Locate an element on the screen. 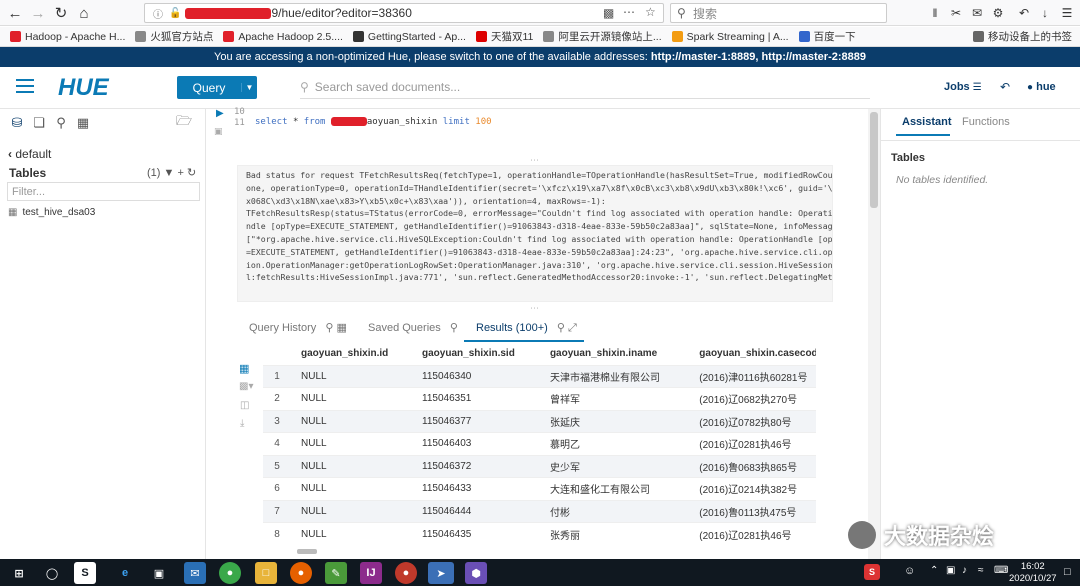 Image resolution: width=1080 pixels, height=586 pixels. app-icon: S is located at coordinates (85, 573).